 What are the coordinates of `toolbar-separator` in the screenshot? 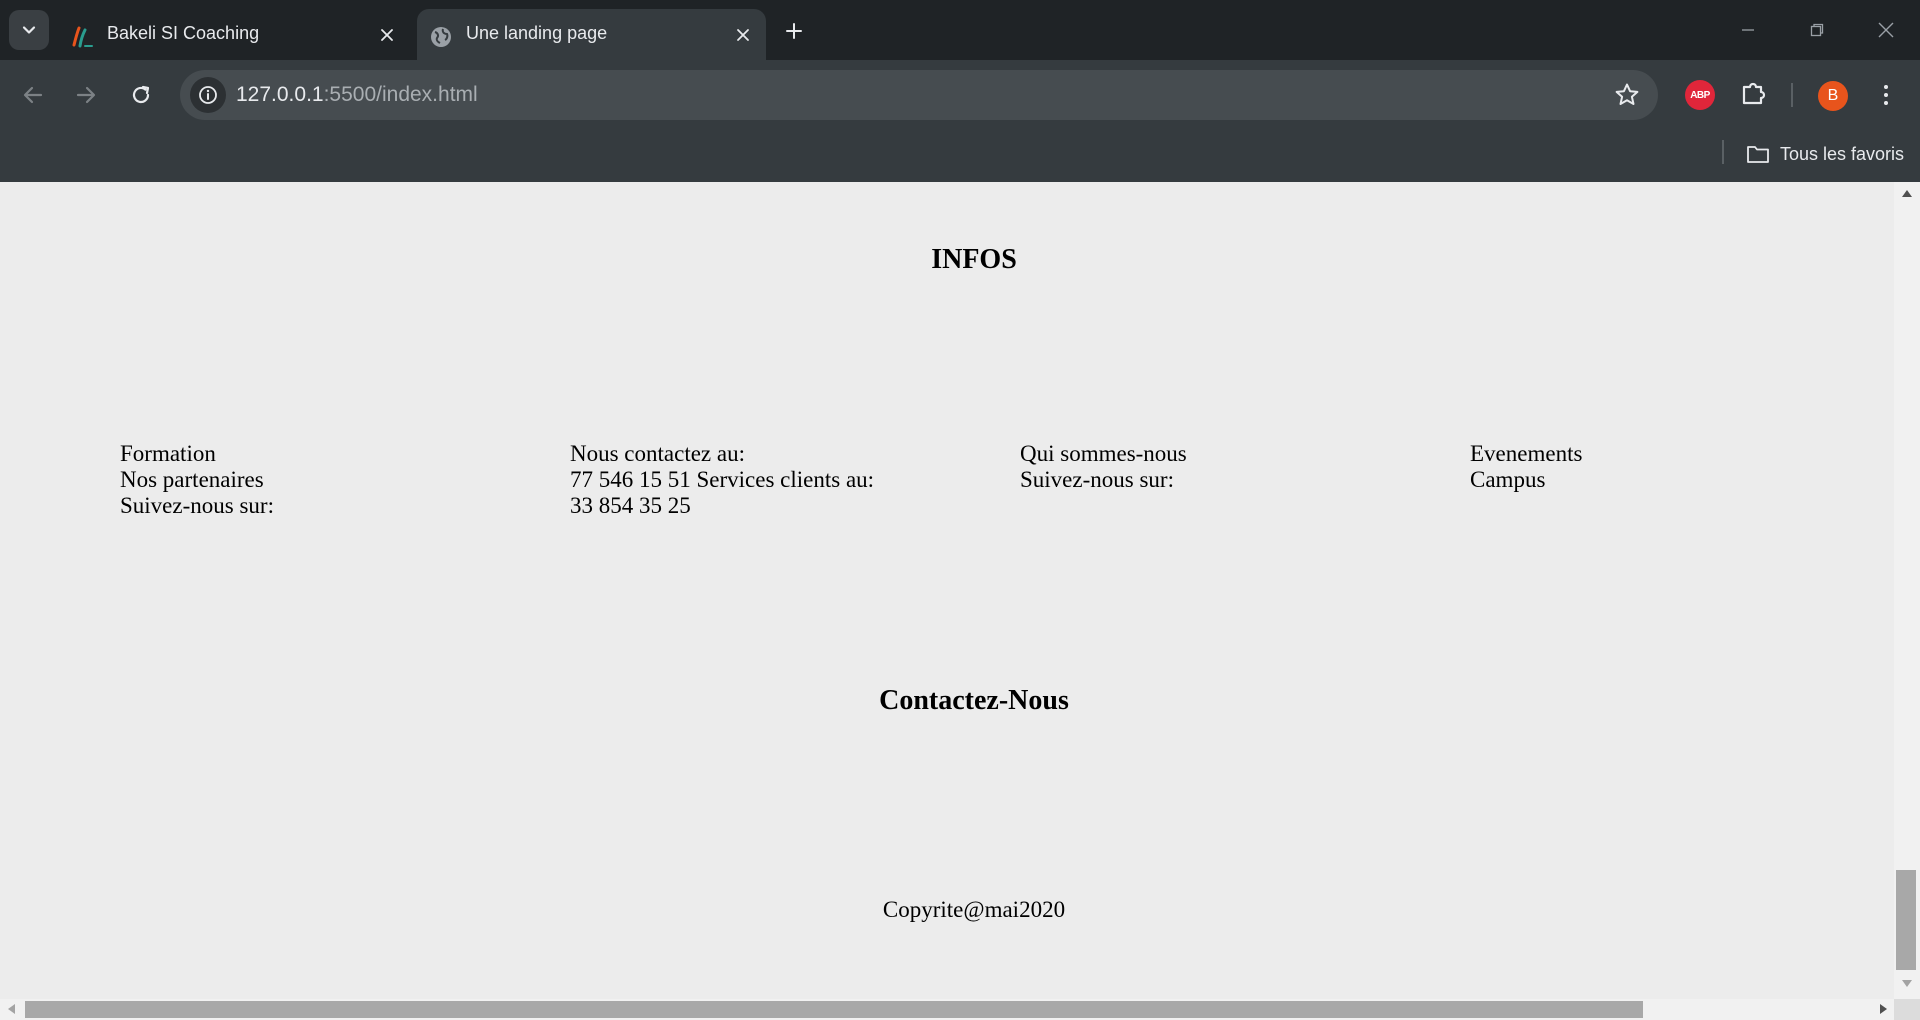 It's located at (1792, 95).